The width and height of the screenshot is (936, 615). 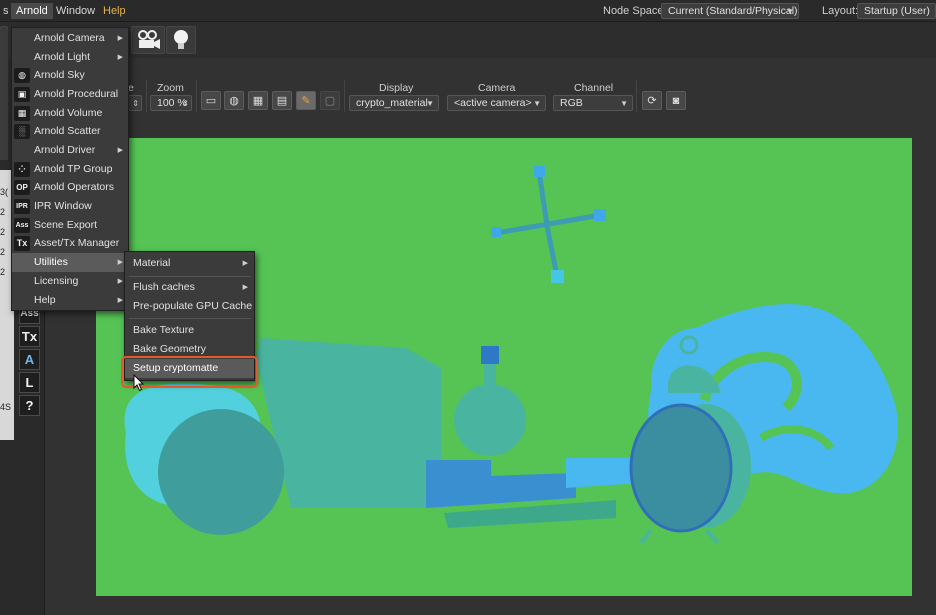 I want to click on clock-face-shape, so click(x=681, y=468).